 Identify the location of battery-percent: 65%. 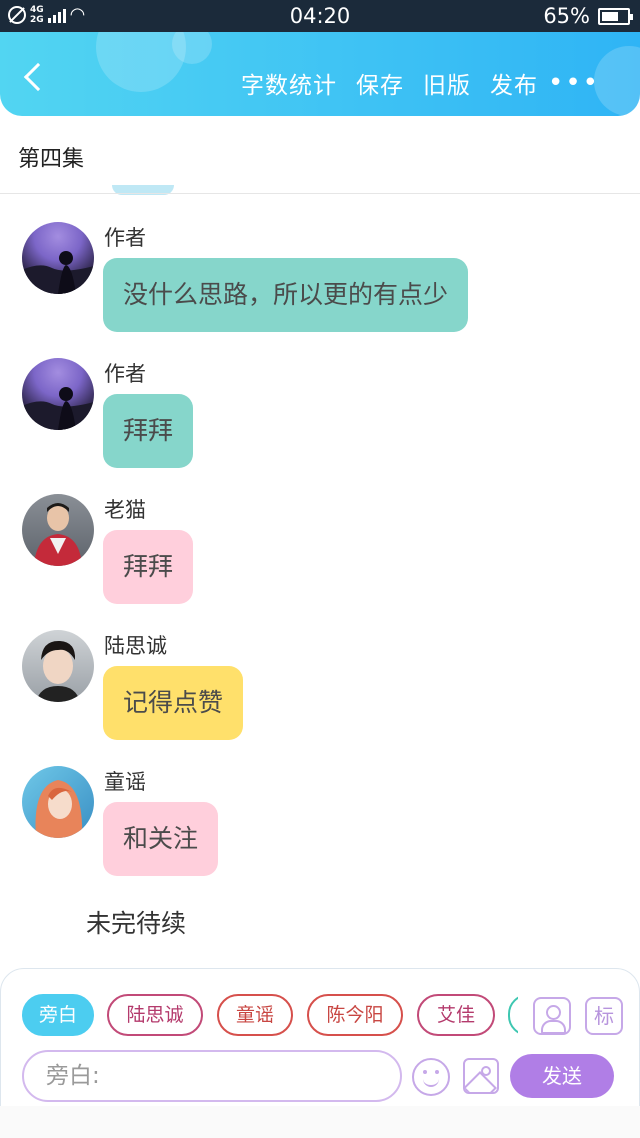
(566, 16).